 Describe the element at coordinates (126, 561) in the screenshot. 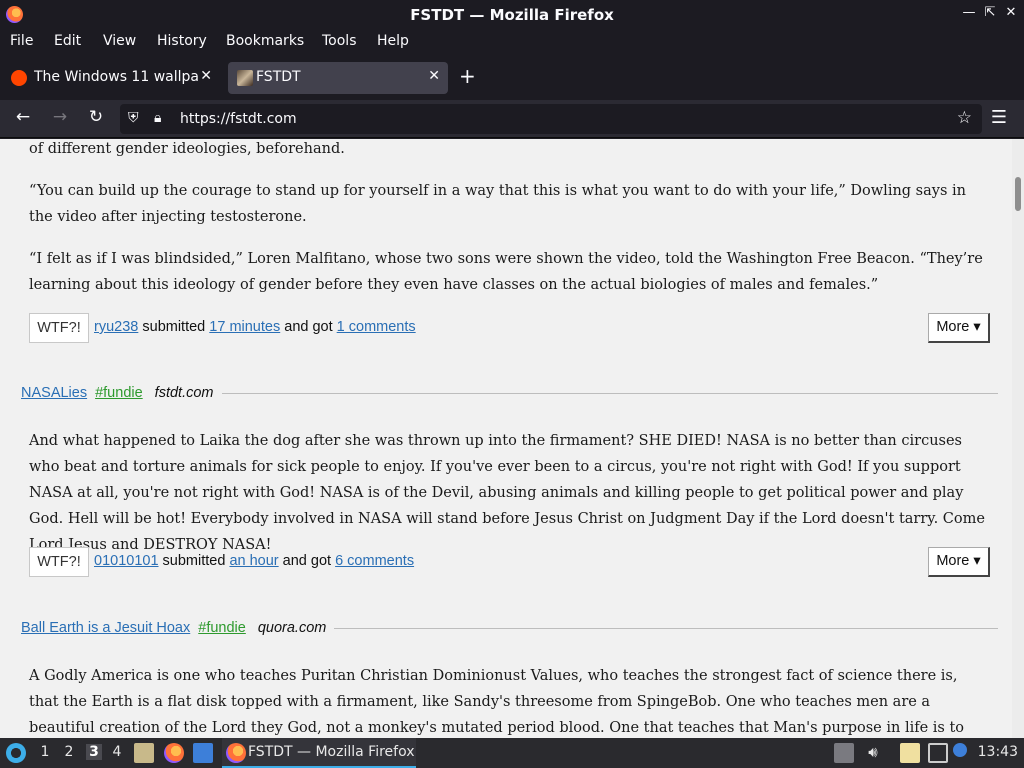

I see `user-link: 01010101` at that location.